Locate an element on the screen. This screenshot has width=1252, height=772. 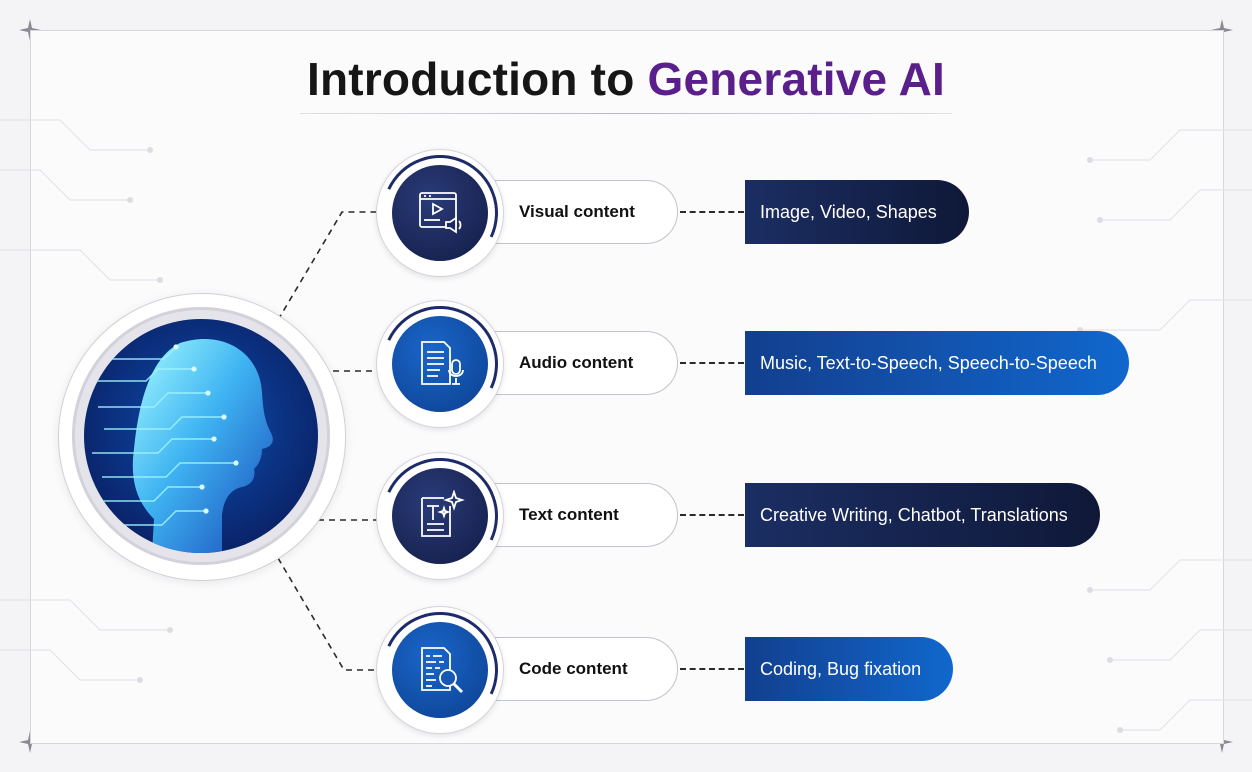
document-magnifier-icon is located at coordinates (440, 670).